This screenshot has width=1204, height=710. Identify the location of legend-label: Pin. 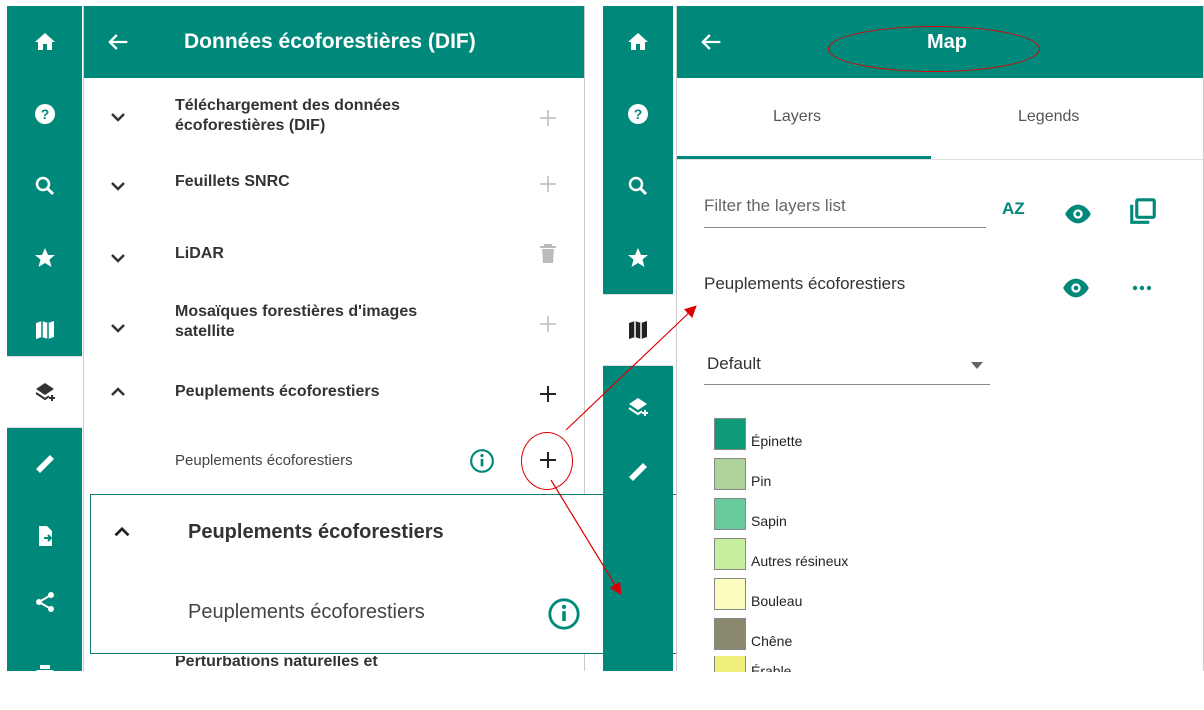
(761, 481).